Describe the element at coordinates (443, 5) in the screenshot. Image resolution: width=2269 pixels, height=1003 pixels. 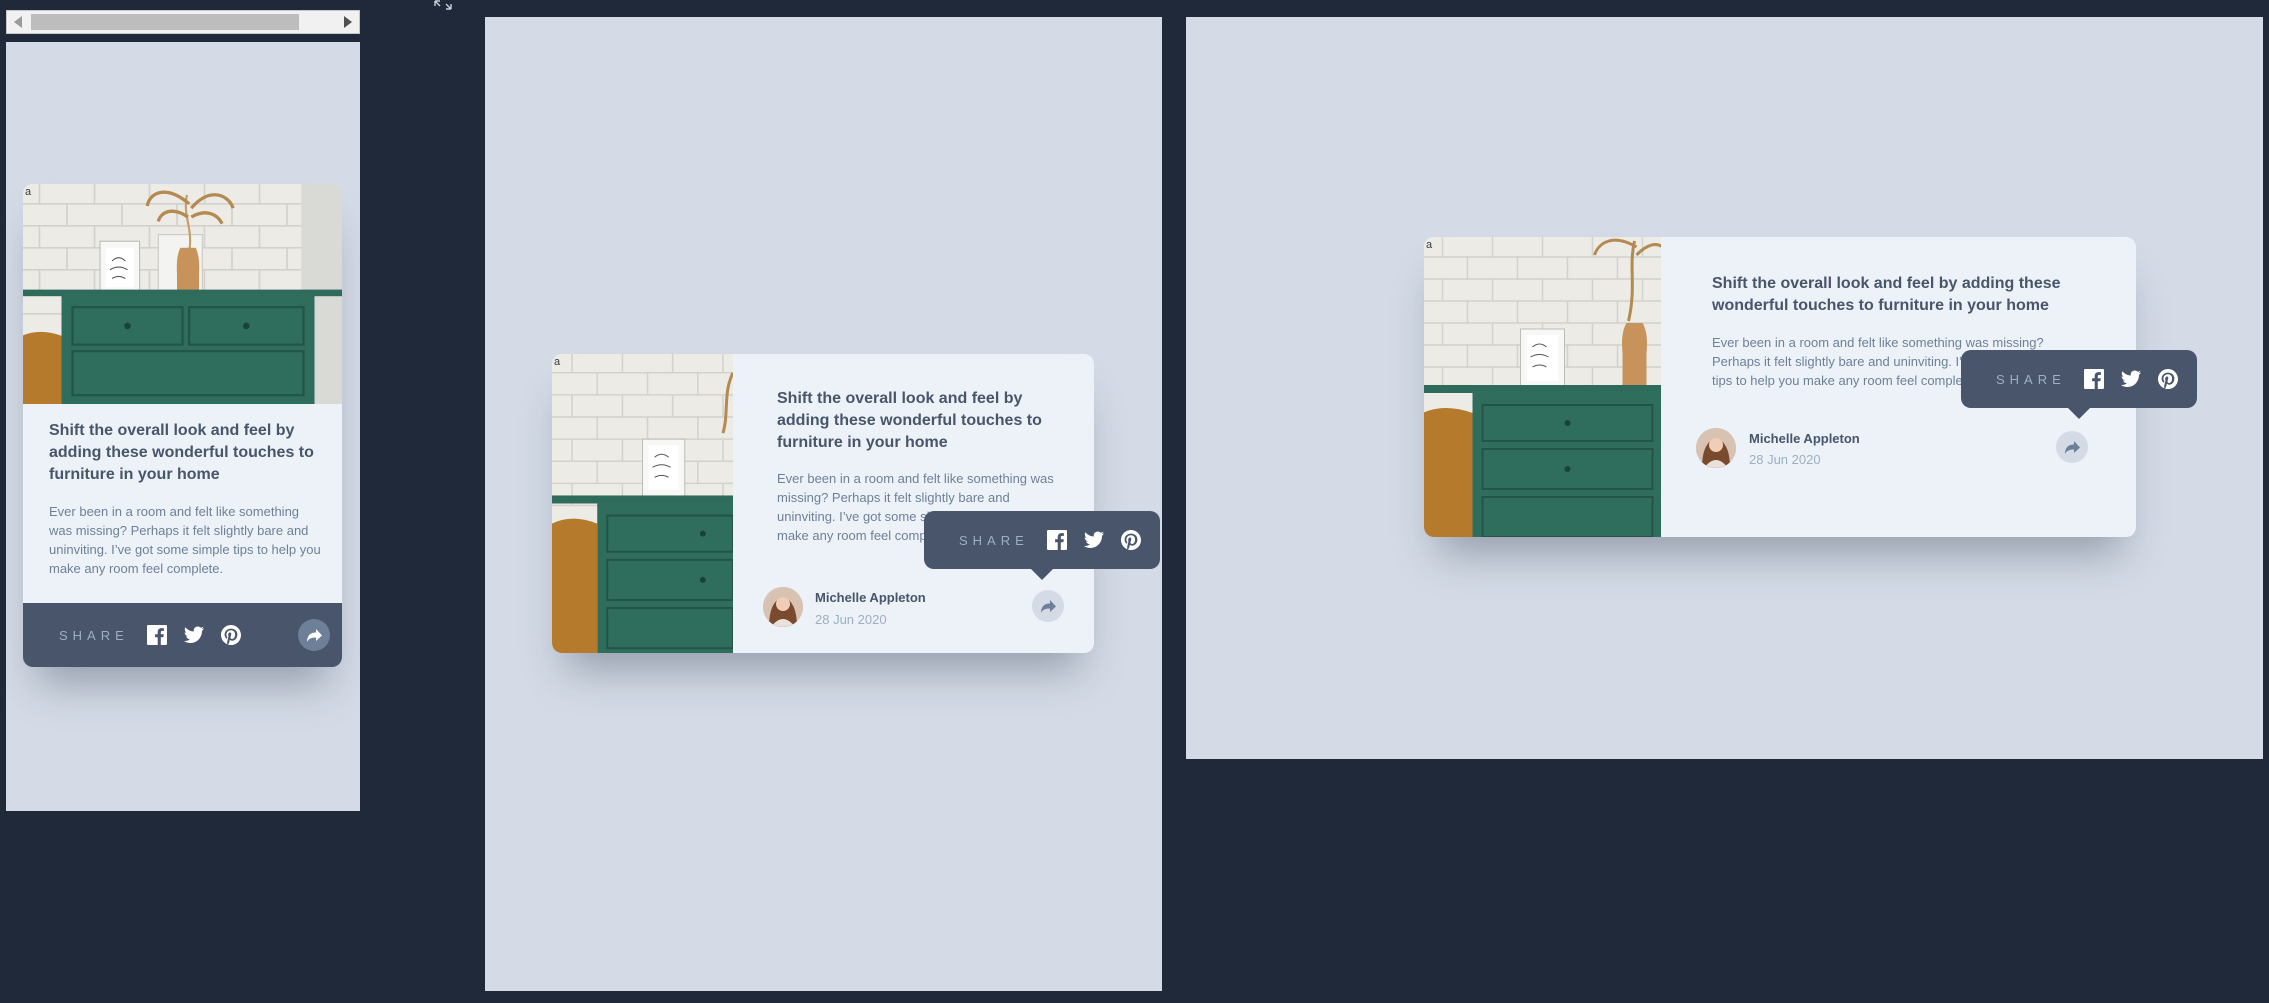
I see `expand-icon` at that location.